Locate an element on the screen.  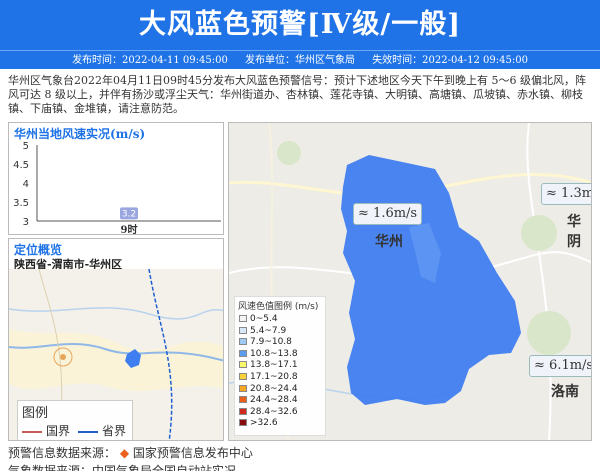
publisher: 发布单位：华州区气象局 is located at coordinates (300, 60).